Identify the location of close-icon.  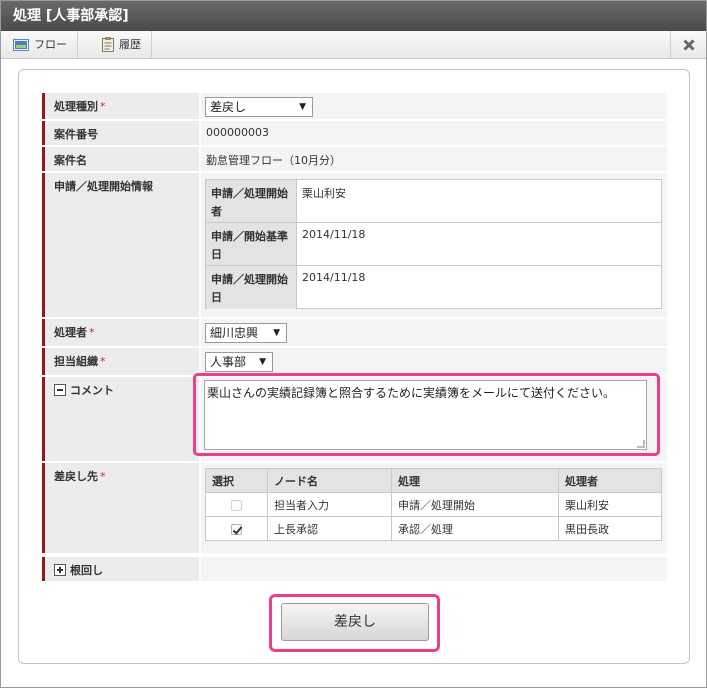
(688, 44).